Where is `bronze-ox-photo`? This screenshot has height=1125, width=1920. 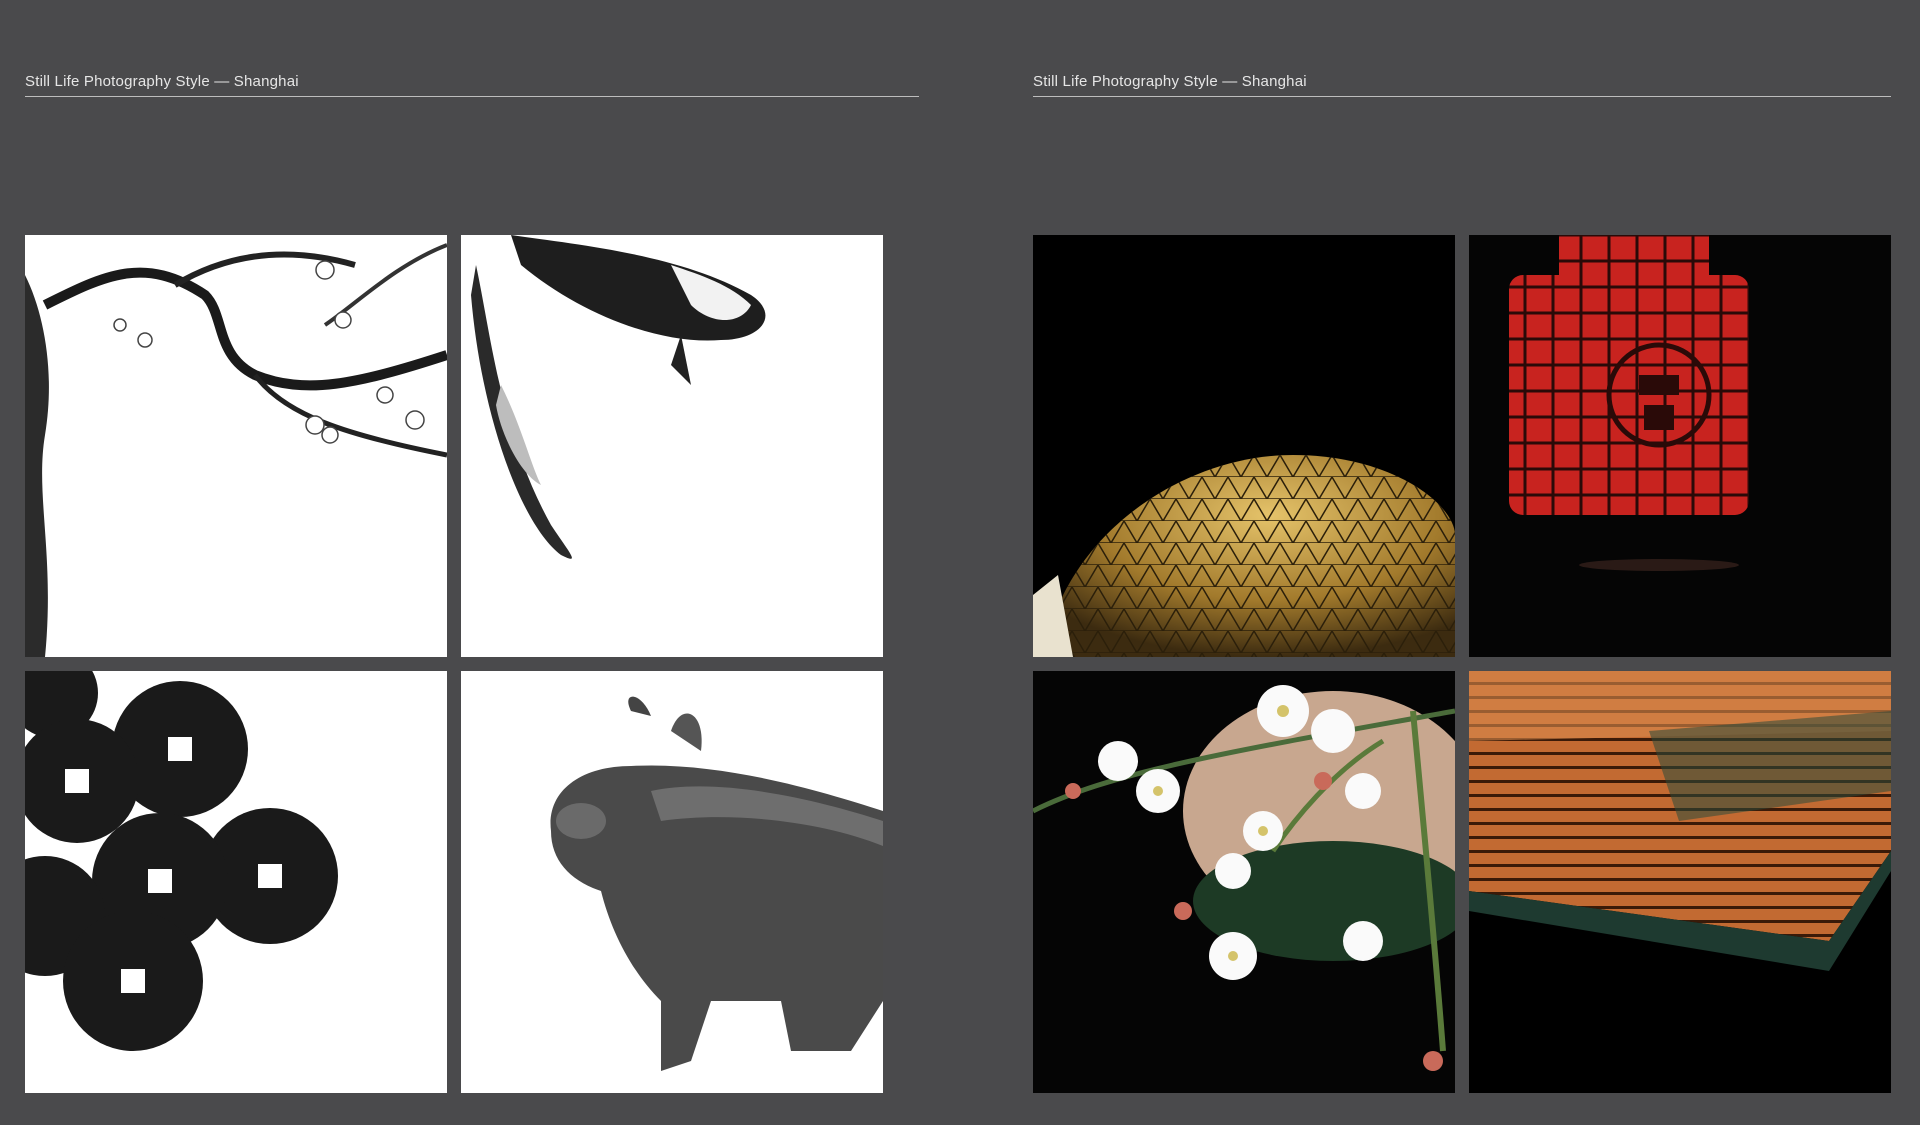 bronze-ox-photo is located at coordinates (672, 882).